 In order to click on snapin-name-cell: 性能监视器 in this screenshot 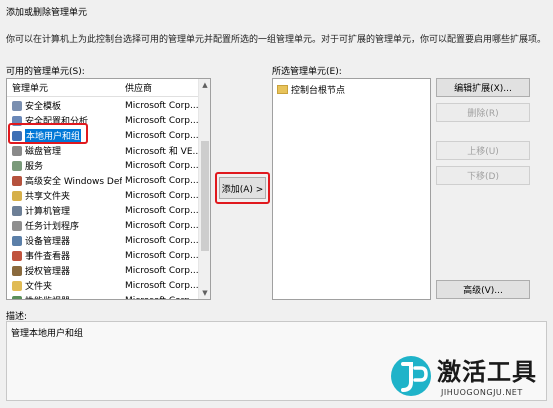, I will do `click(64, 296)`.